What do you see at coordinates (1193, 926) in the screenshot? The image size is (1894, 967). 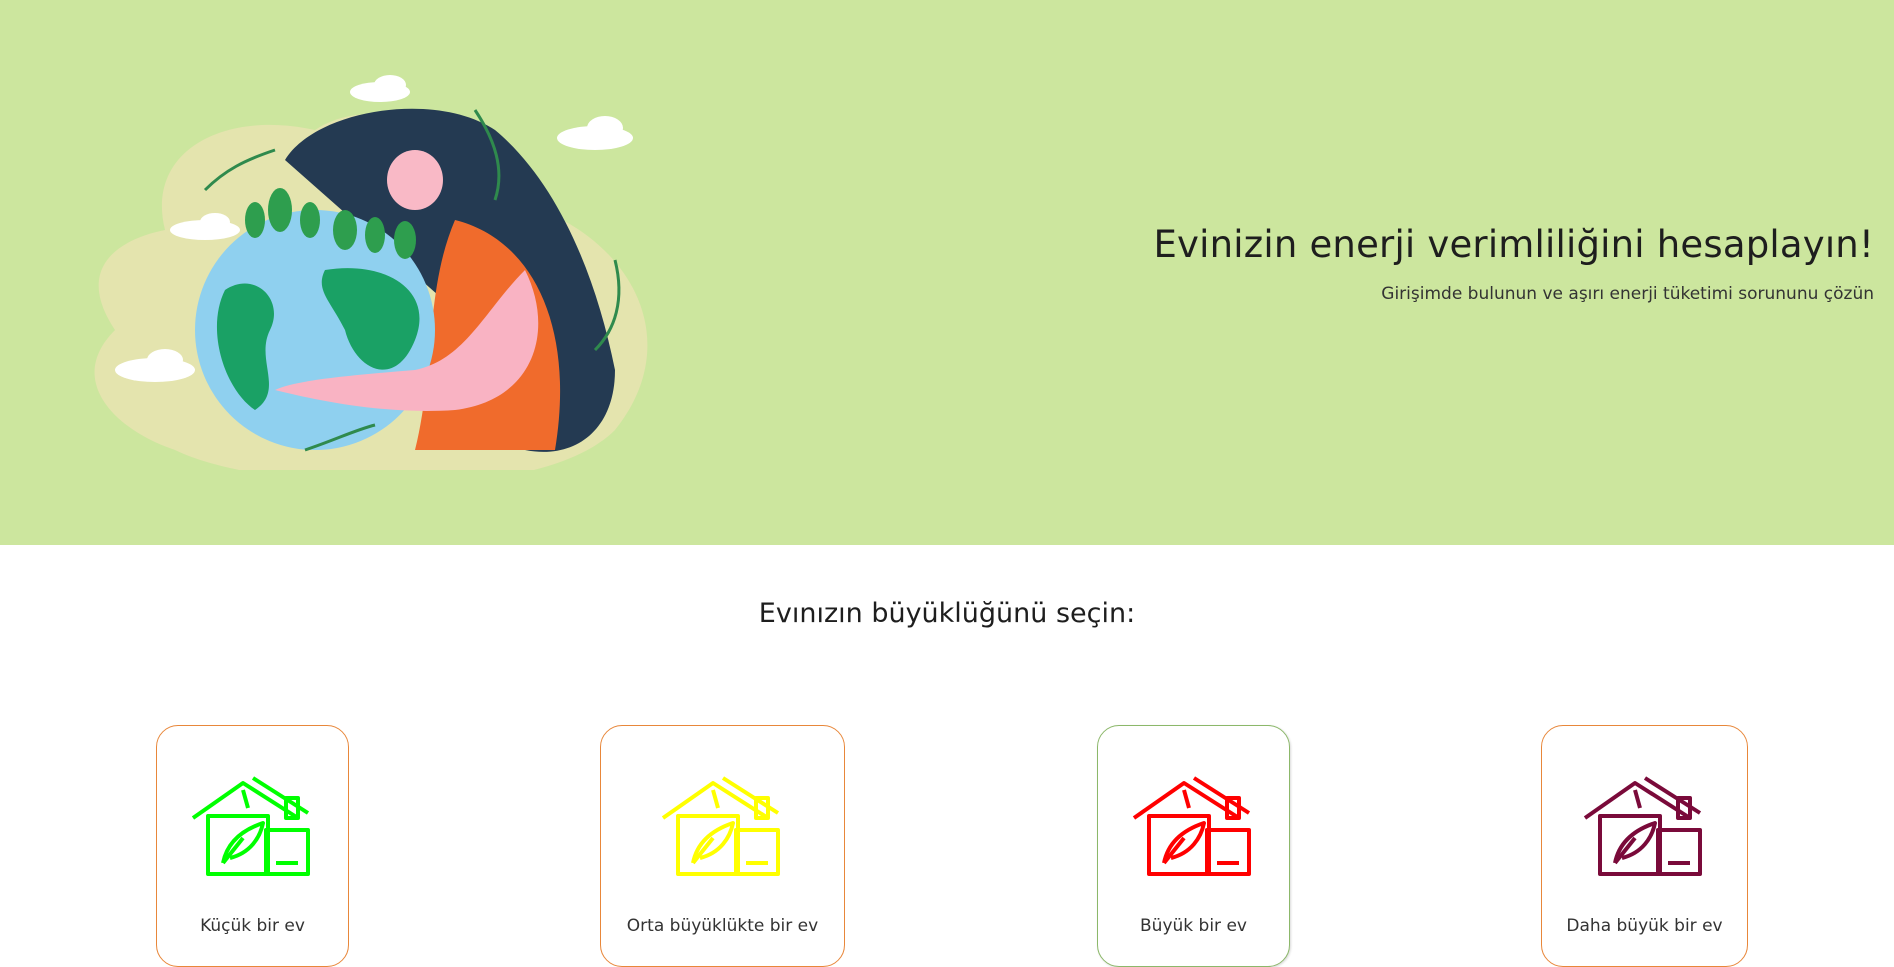 I see `card-label: Büyük bir ev` at bounding box center [1193, 926].